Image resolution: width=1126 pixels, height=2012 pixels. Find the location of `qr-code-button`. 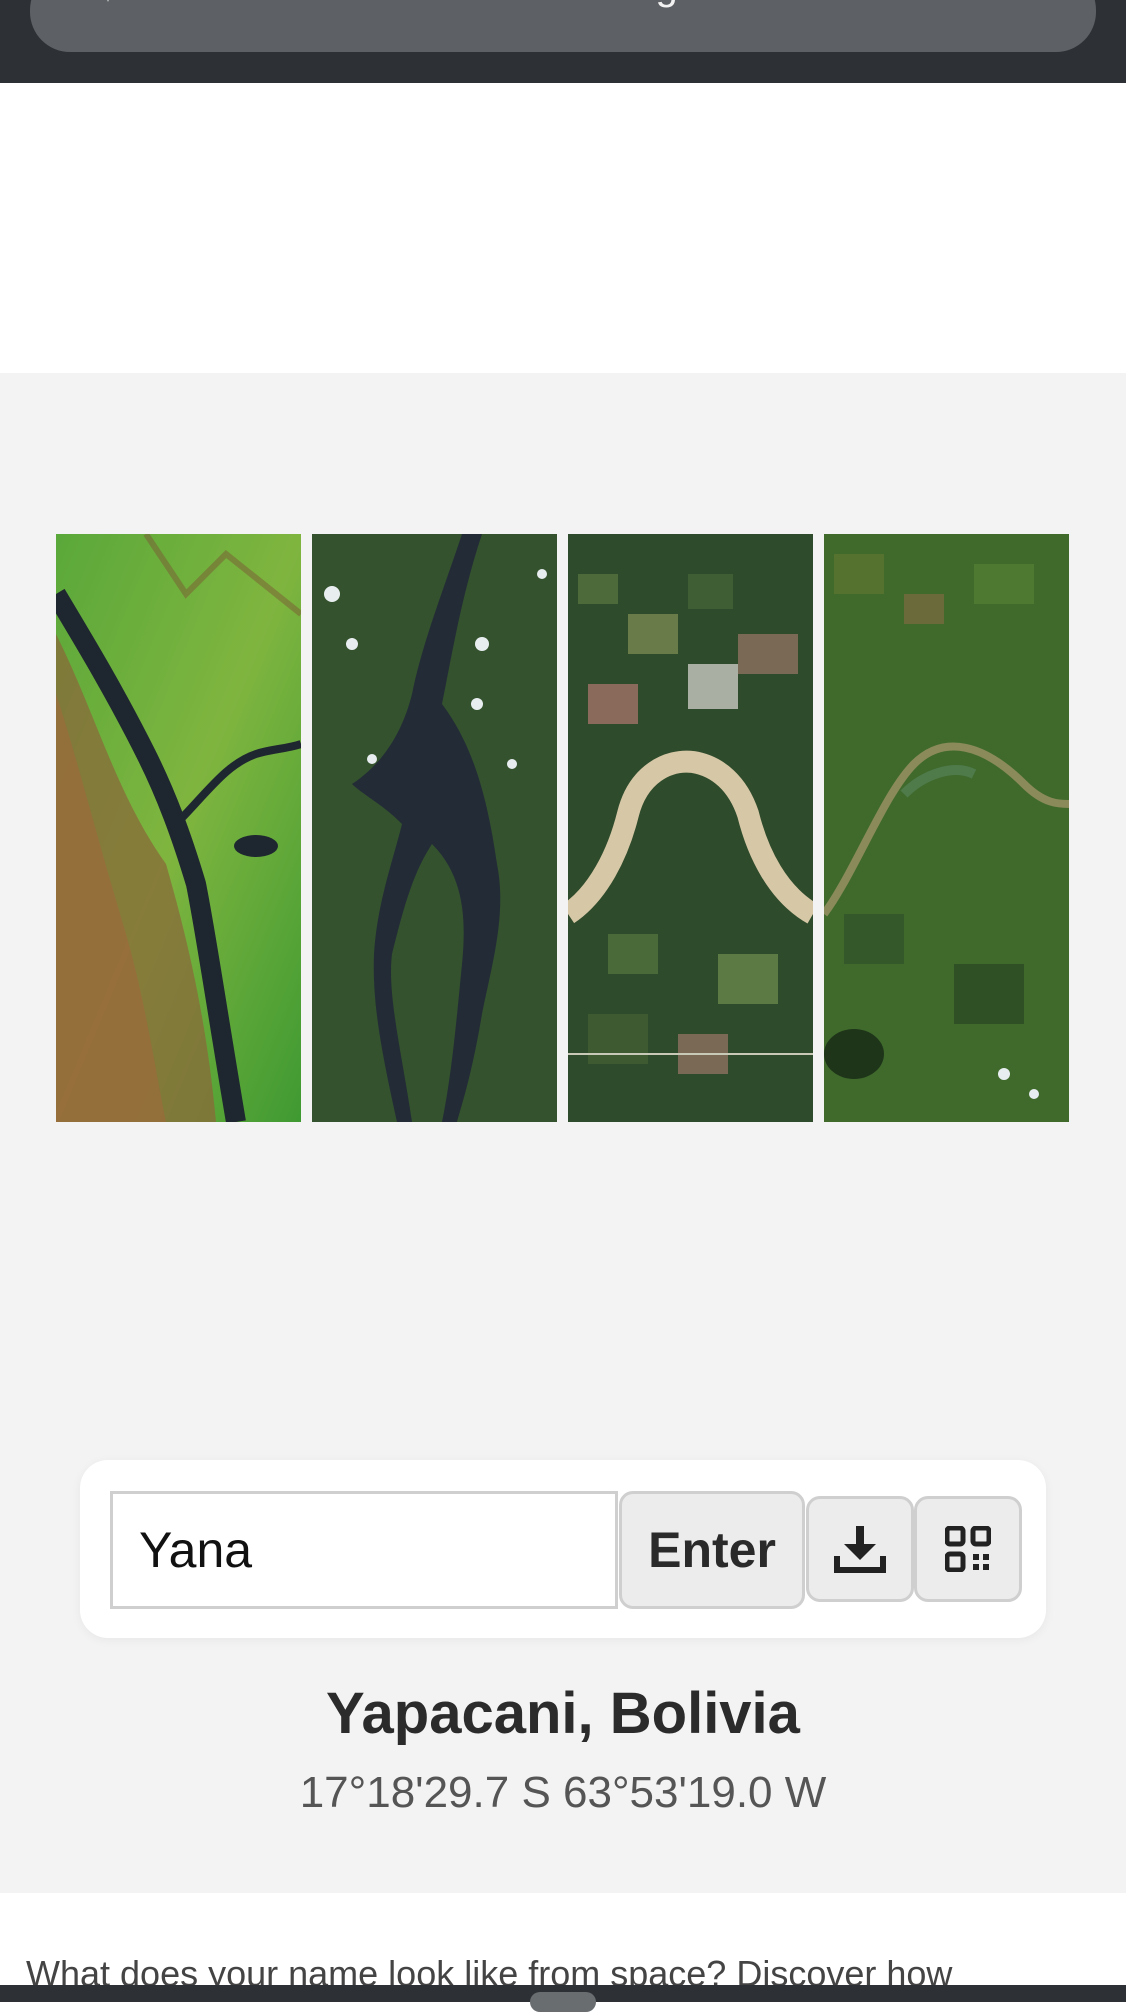

qr-code-button is located at coordinates (968, 1549).